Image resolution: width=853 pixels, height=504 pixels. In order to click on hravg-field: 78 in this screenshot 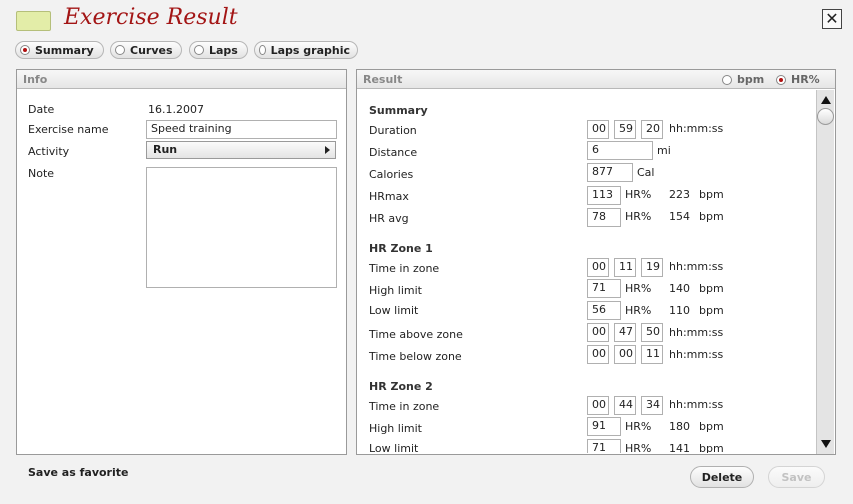, I will do `click(604, 217)`.